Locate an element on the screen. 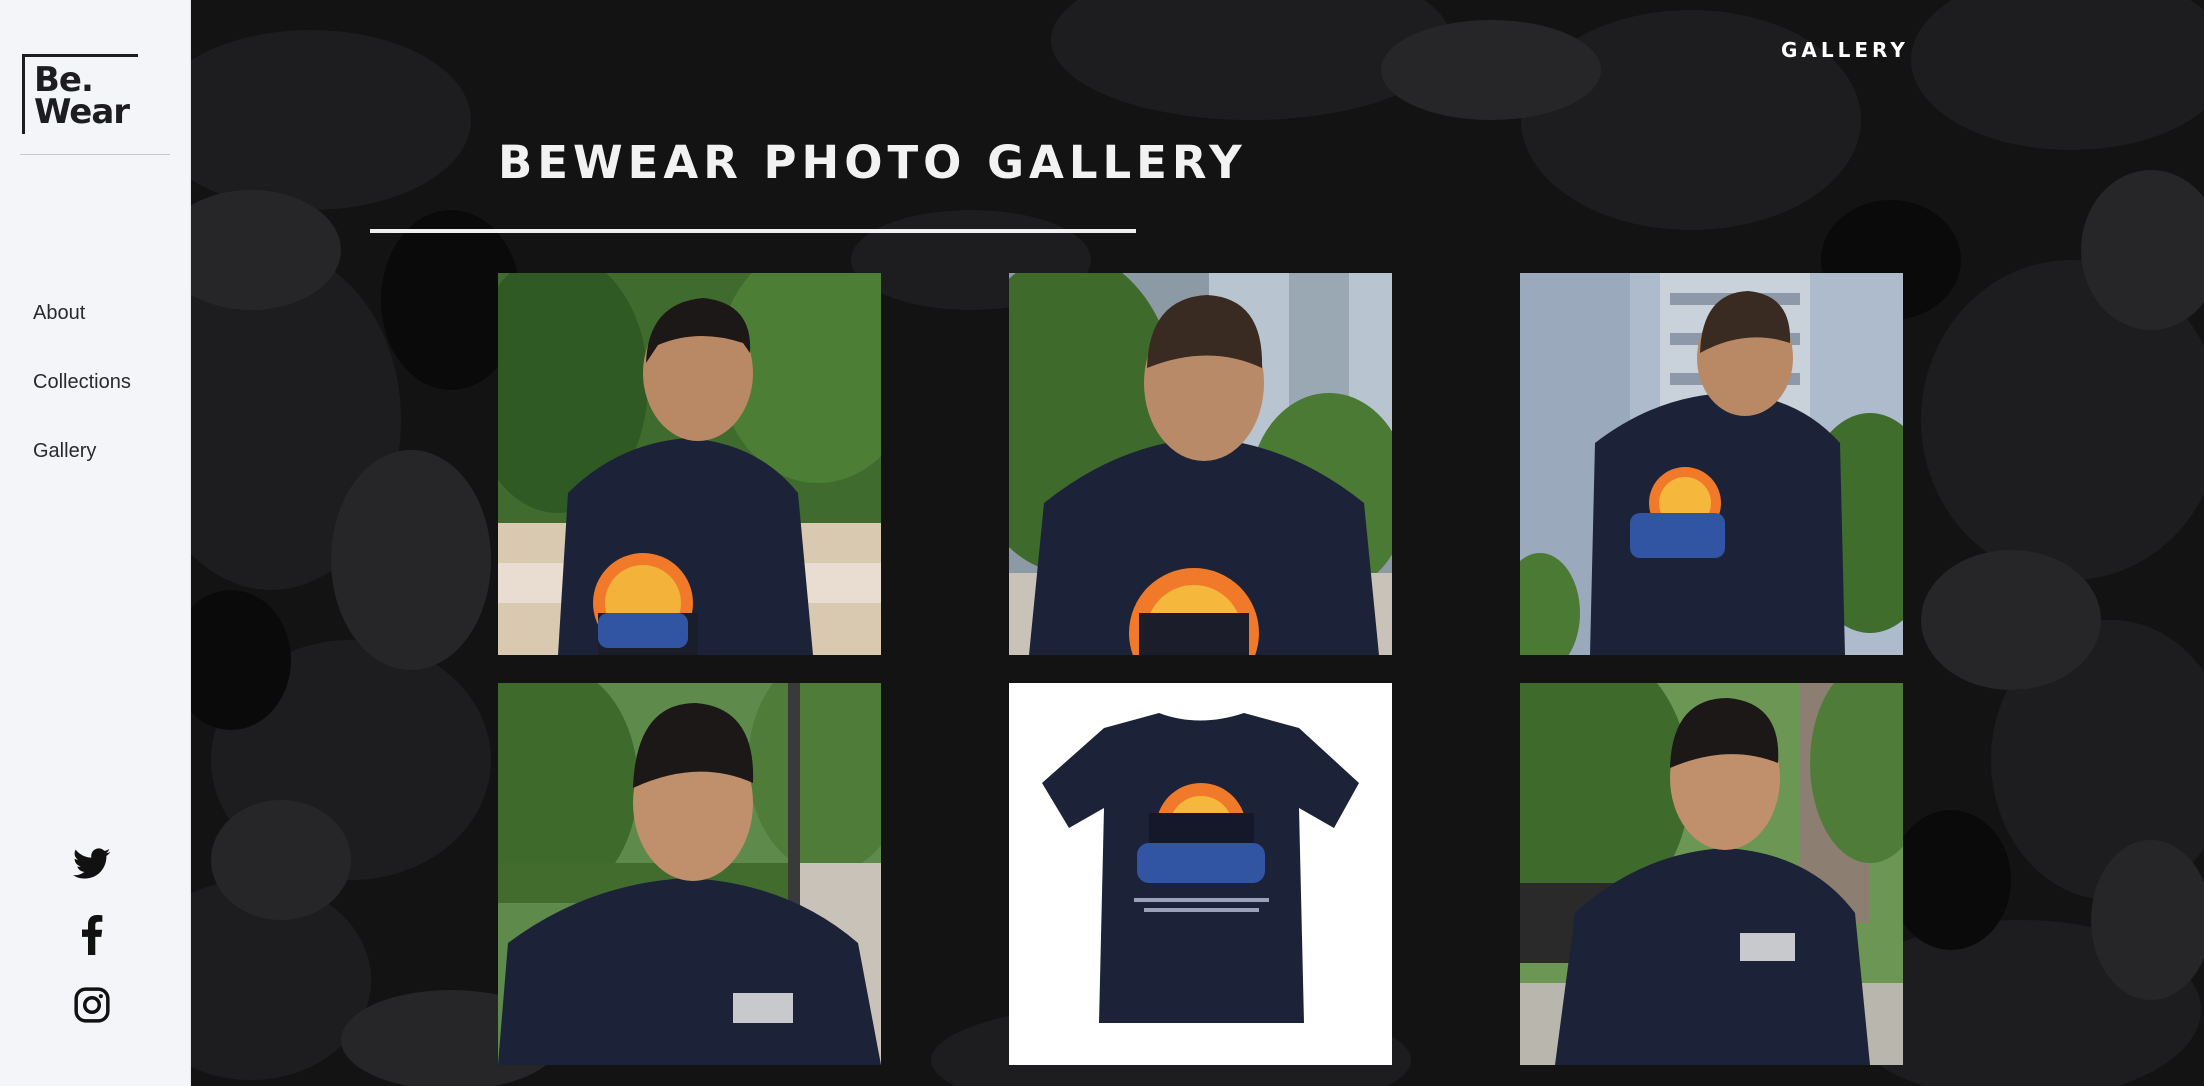  sidebar-nav: About Collections Gallery is located at coordinates (82, 399).